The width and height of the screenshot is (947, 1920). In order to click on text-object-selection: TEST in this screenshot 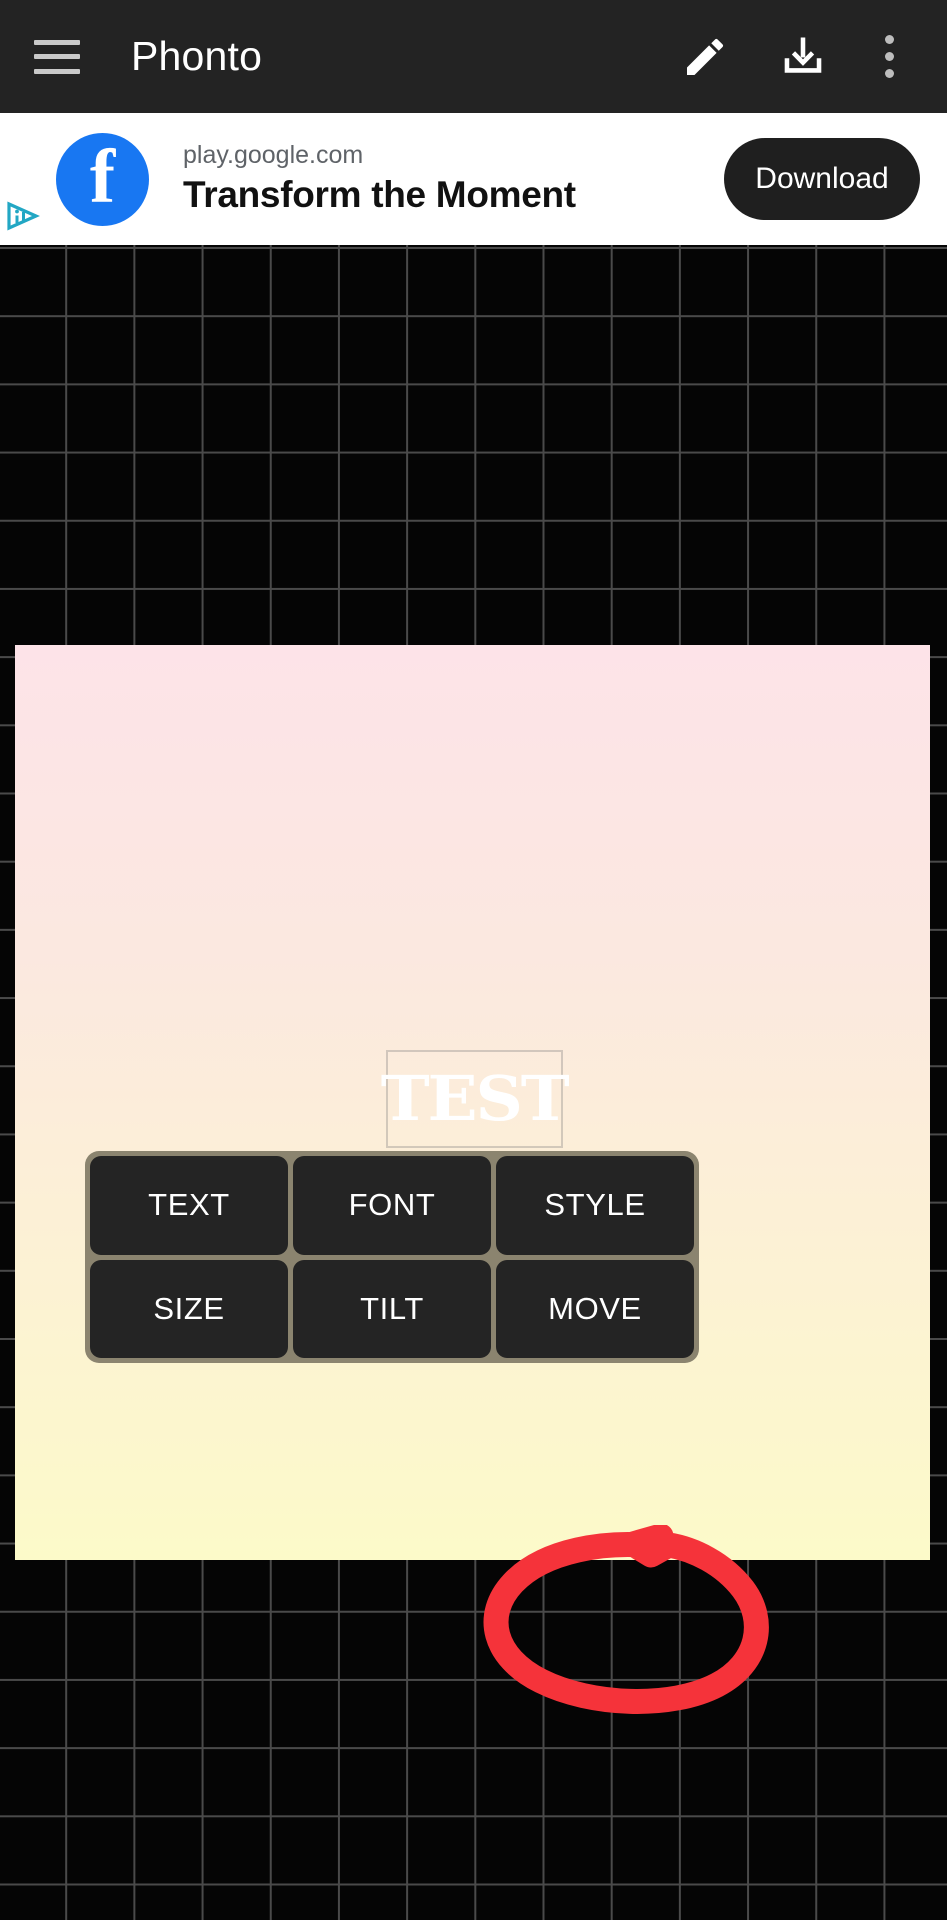, I will do `click(475, 1099)`.